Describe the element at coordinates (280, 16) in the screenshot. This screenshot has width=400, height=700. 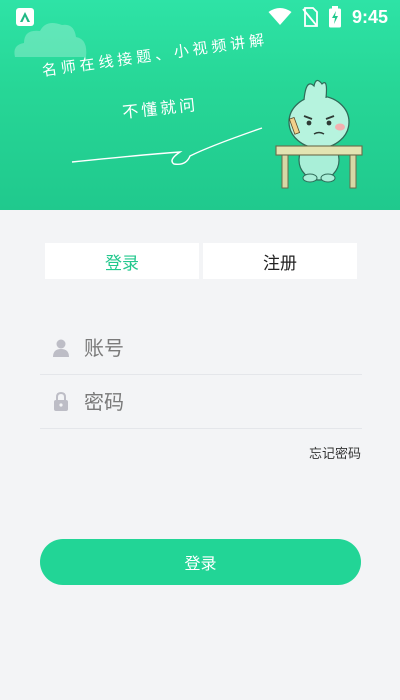
I see `wifi-icon` at that location.